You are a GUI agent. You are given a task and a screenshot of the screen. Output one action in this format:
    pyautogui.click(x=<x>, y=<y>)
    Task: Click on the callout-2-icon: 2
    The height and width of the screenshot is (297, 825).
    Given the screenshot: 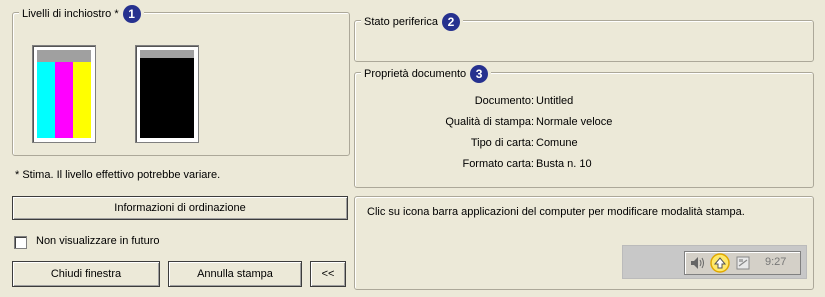 What is the action you would take?
    pyautogui.click(x=450, y=22)
    